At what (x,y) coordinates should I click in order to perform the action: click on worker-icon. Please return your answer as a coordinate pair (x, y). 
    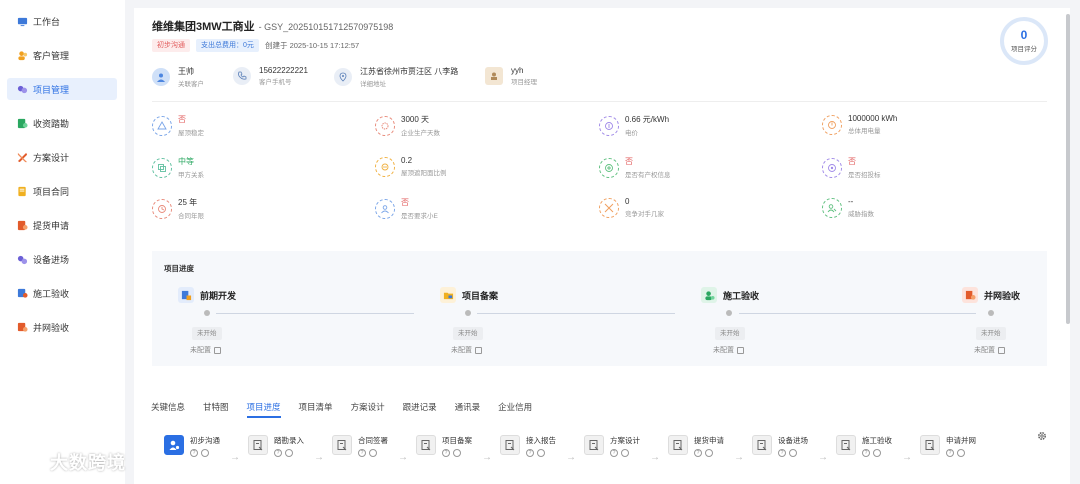
    Looking at the image, I should click on (709, 295).